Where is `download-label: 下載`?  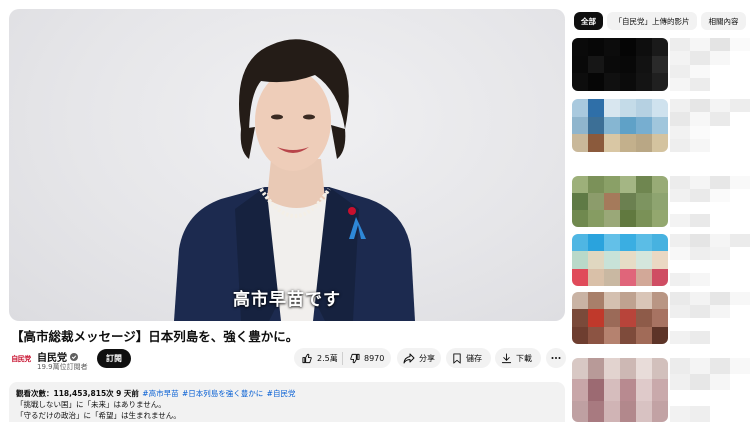
download-label: 下載 is located at coordinates (524, 358).